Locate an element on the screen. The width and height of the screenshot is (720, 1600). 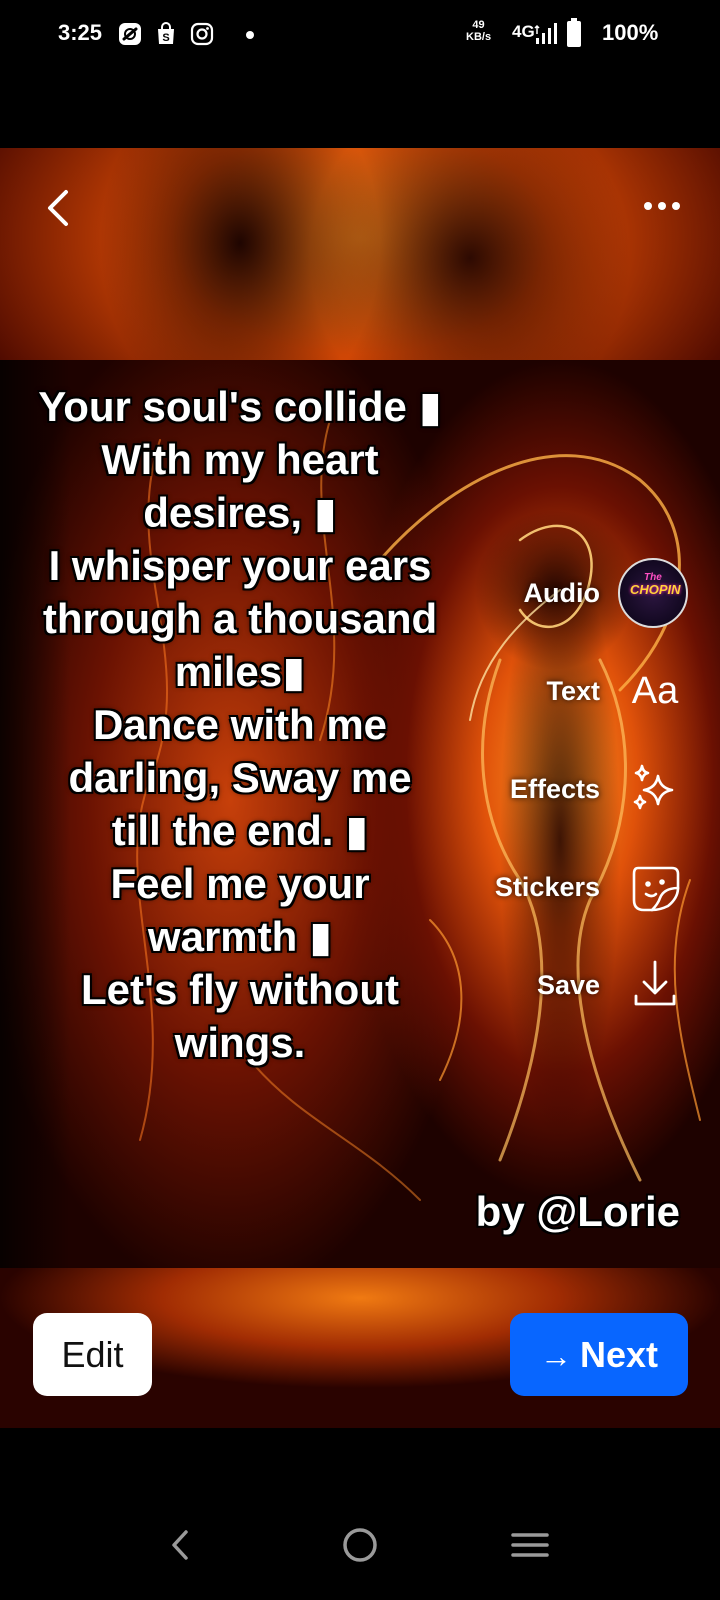
poem-line: darling, Sway me is located at coordinates (240, 777).